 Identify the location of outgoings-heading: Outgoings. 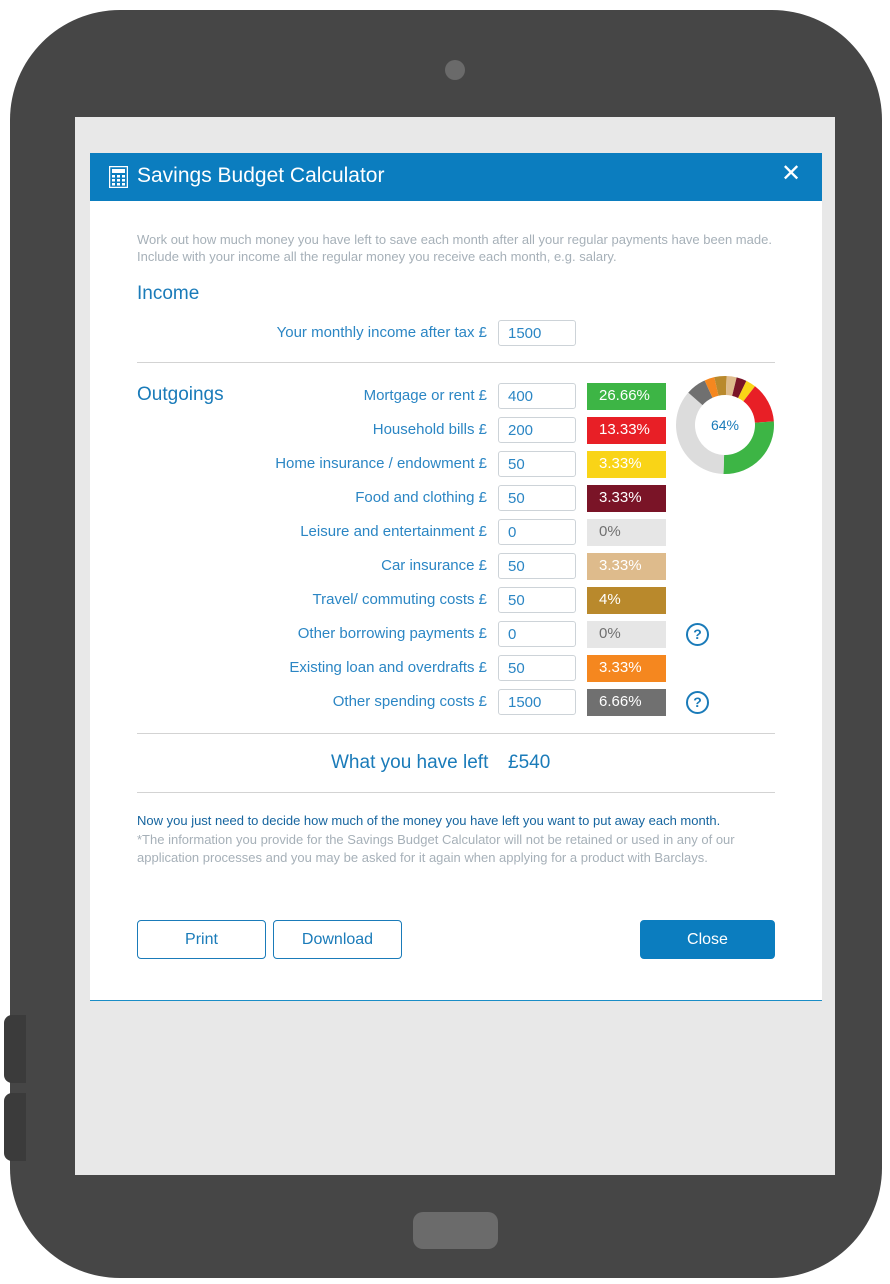
(180, 394).